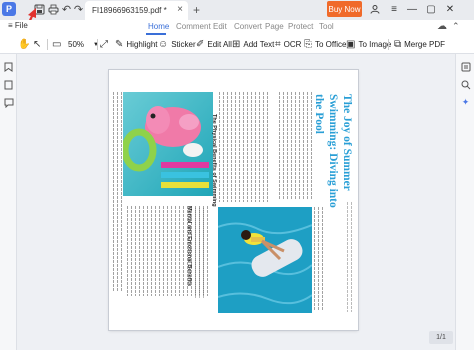  Describe the element at coordinates (78, 9) in the screenshot. I see `redo-icon: ↷` at that location.